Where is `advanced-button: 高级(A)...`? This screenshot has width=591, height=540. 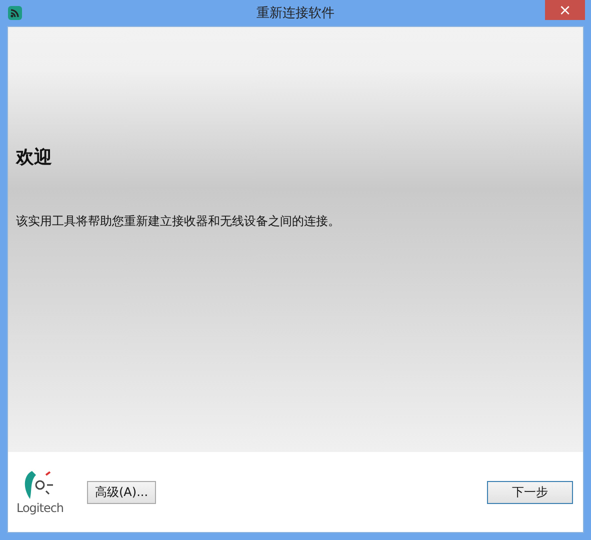
advanced-button: 高级(A)... is located at coordinates (121, 492).